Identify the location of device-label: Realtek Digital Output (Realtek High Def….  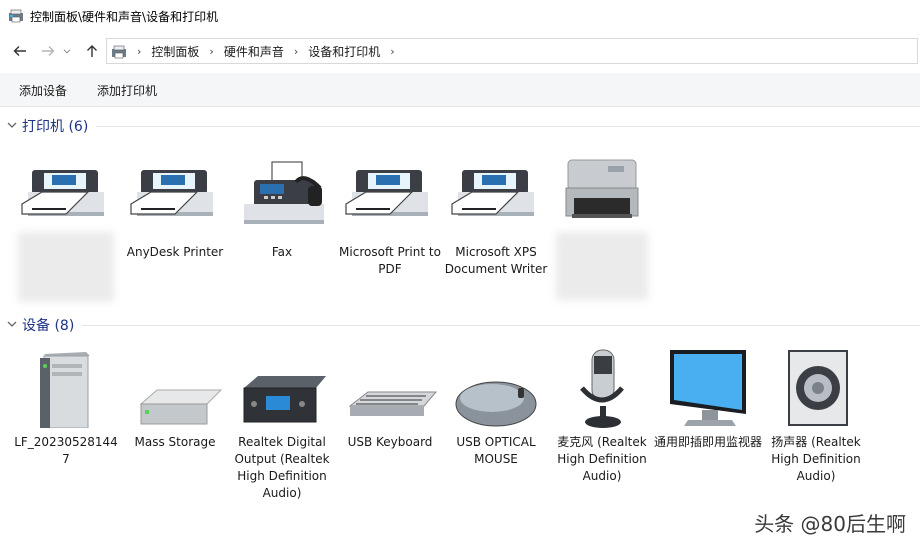
(282, 467).